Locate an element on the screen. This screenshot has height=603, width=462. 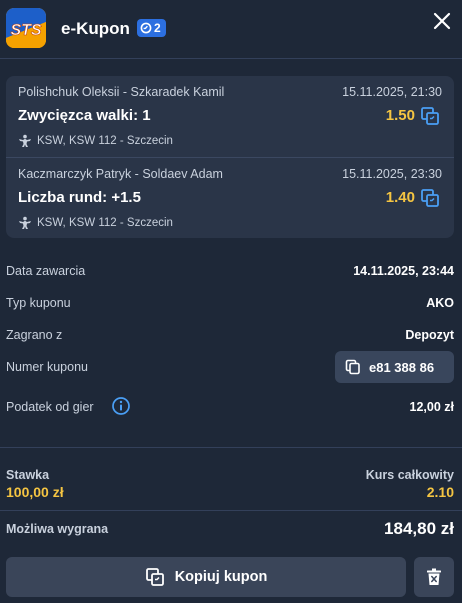
bet-count-badge: 2 is located at coordinates (151, 28).